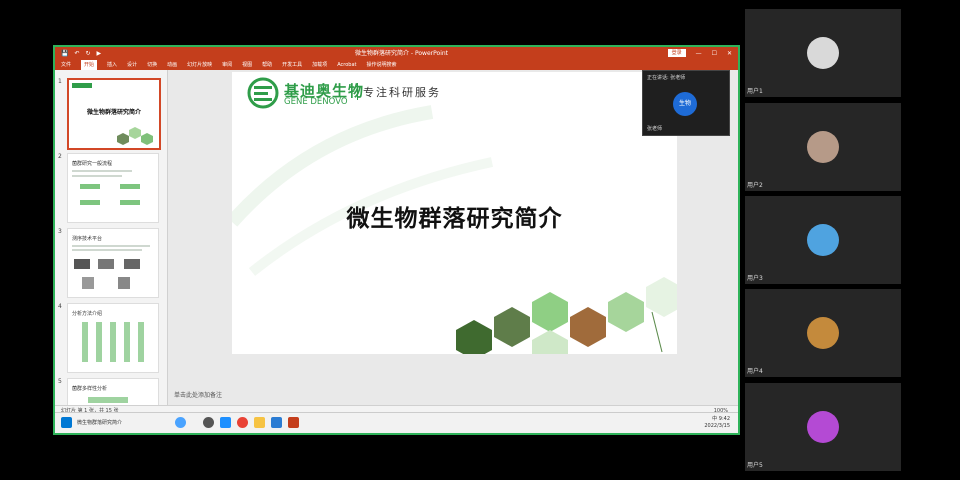 The width and height of the screenshot is (960, 480). I want to click on close-button: ✕, so click(729, 53).